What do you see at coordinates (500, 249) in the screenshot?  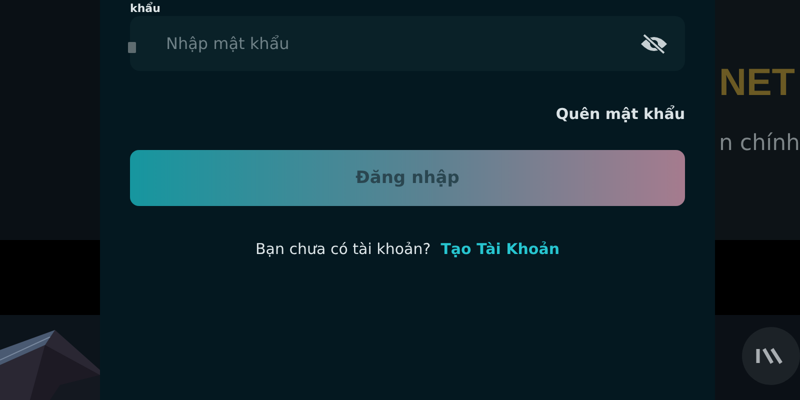 I see `signup-link: Tạo Tài Khoản` at bounding box center [500, 249].